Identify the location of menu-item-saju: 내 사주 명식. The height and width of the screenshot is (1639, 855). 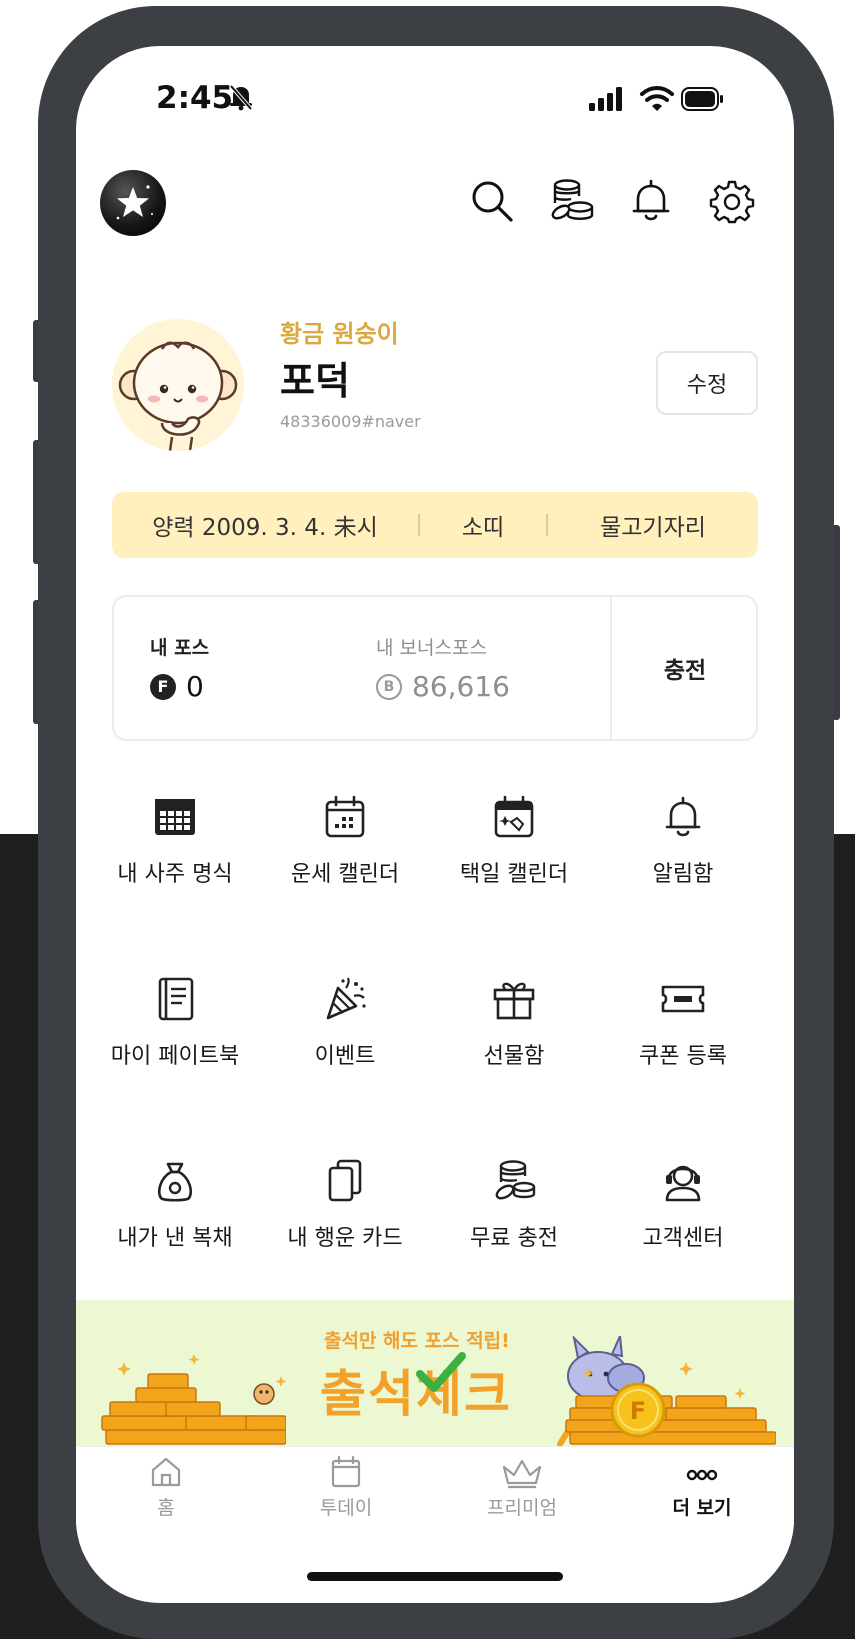
(175, 849).